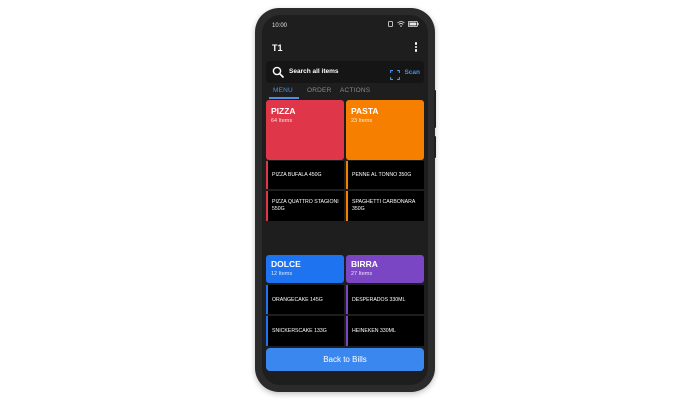  I want to click on status-icons, so click(403, 25).